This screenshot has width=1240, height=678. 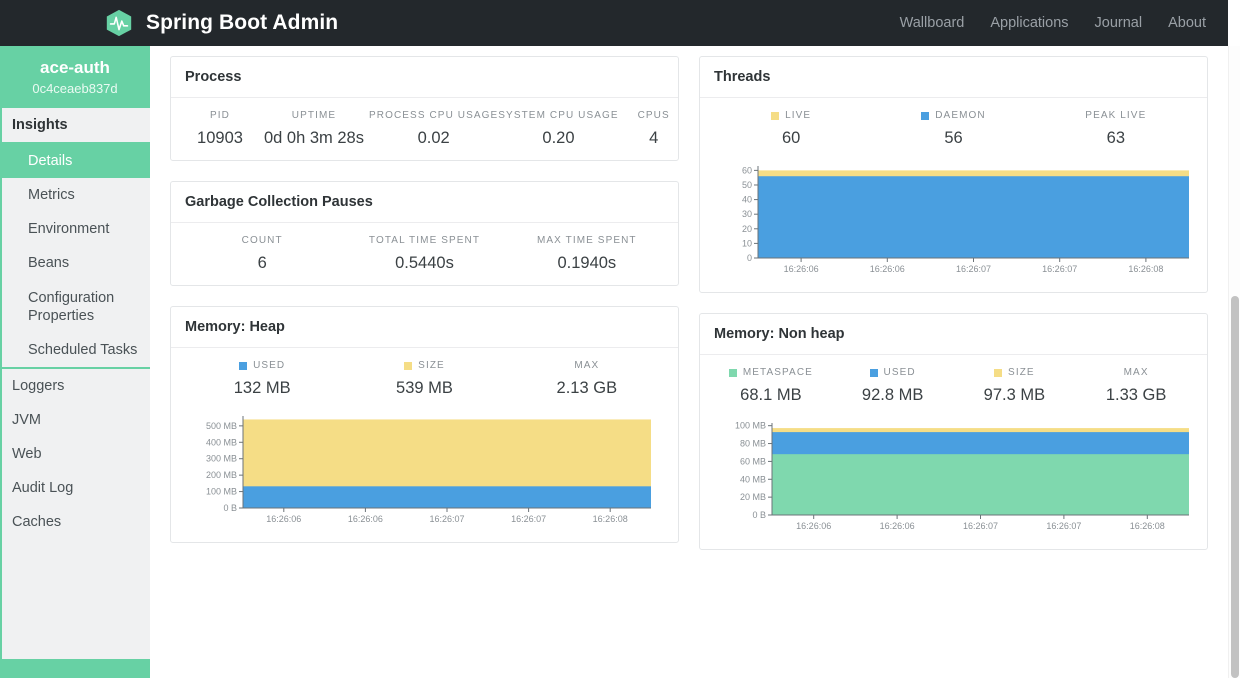 I want to click on stat-nonheap-used-value: 92.8 MB, so click(x=892, y=395).